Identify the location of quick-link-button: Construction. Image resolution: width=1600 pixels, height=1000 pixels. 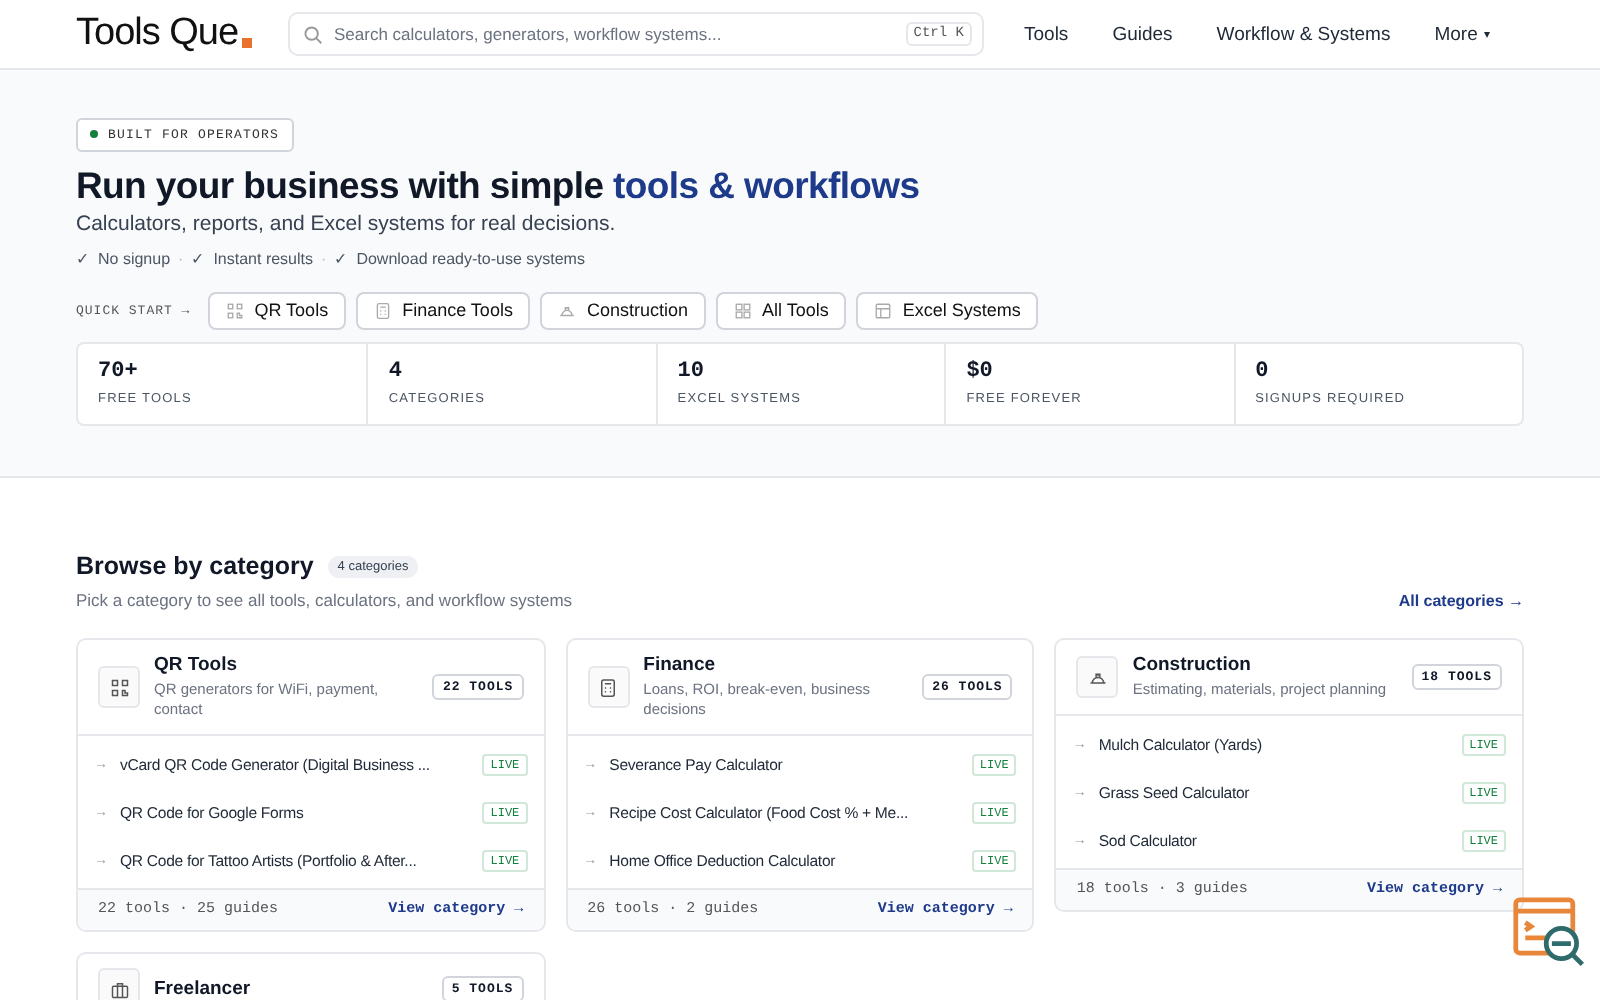
(623, 310).